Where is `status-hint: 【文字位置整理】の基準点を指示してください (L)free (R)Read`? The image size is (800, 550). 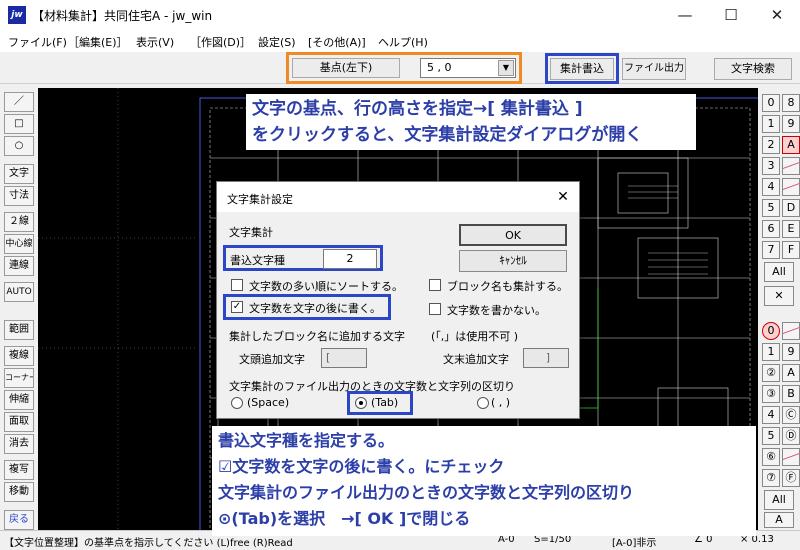 status-hint: 【文字位置整理】の基準点を指示してください (L)free (R)Read is located at coordinates (148, 543).